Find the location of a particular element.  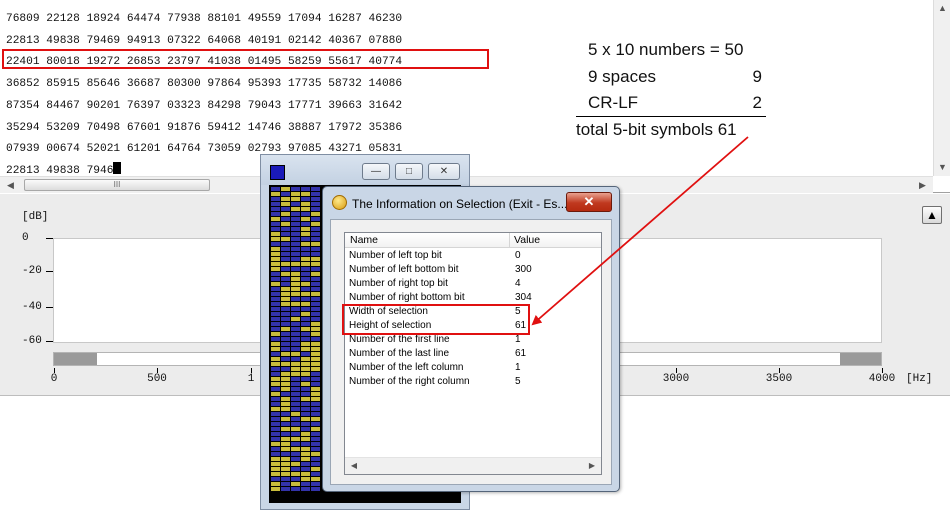

column-separator is located at coordinates (509, 240).